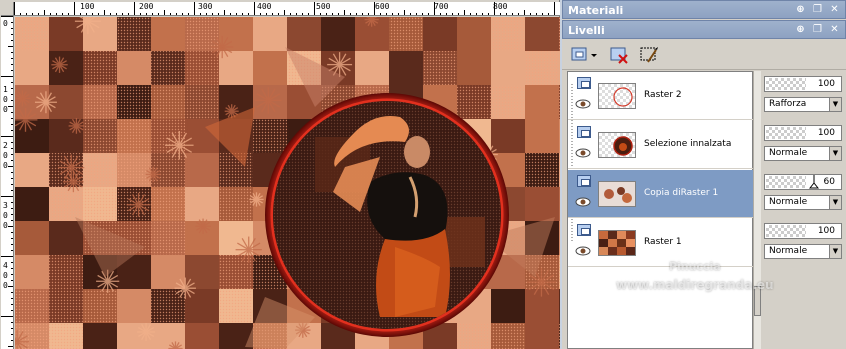 The width and height of the screenshot is (846, 349). I want to click on edit-selection-icon, so click(649, 55).